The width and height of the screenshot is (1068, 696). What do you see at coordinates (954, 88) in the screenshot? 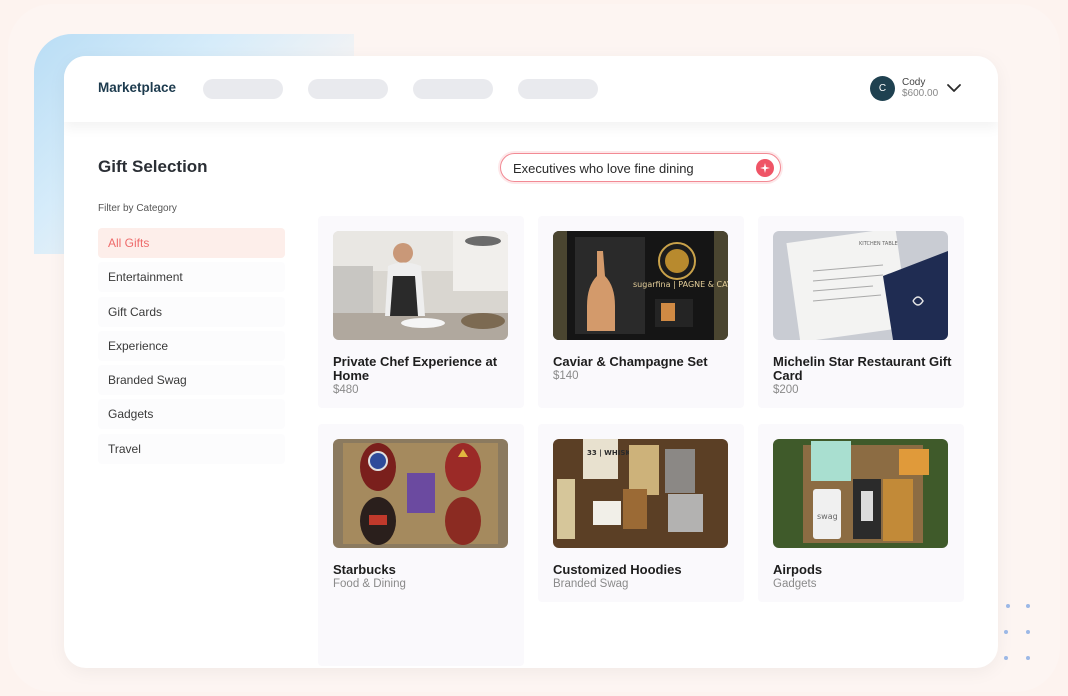
I see `chevron-down-icon` at bounding box center [954, 88].